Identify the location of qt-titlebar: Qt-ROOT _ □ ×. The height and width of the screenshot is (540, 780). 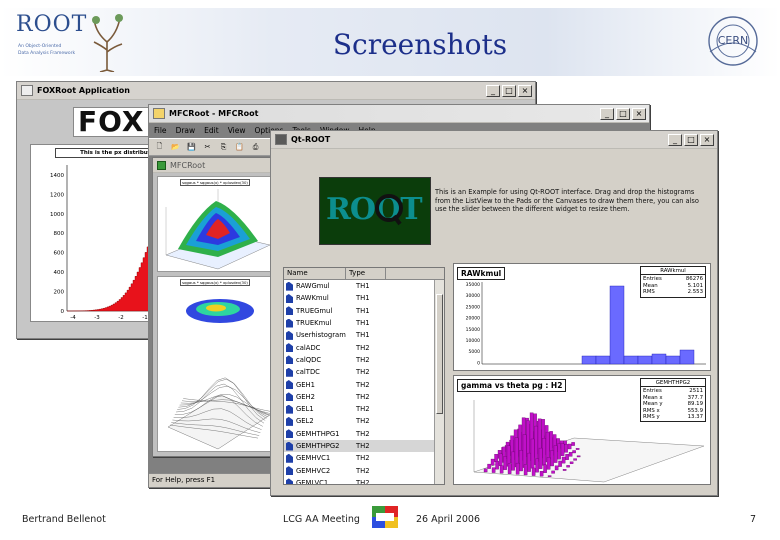
(494, 140).